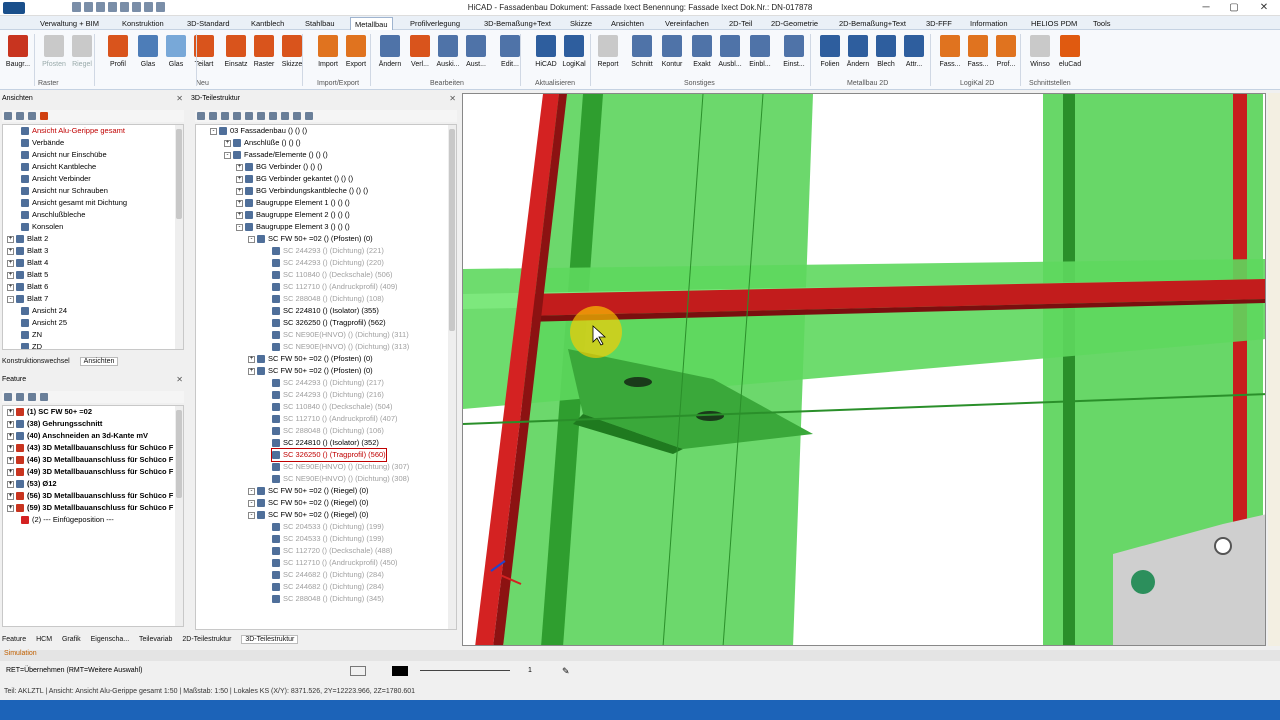 The image size is (1280, 720). What do you see at coordinates (179, 454) in the screenshot?
I see `scrollbar-thumb` at bounding box center [179, 454].